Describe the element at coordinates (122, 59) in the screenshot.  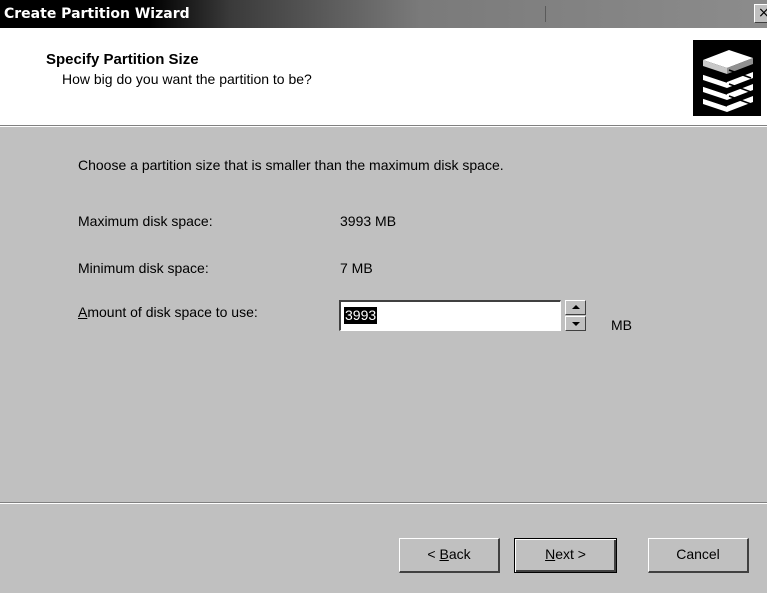
I see `page-title: Specify Partition Size` at that location.